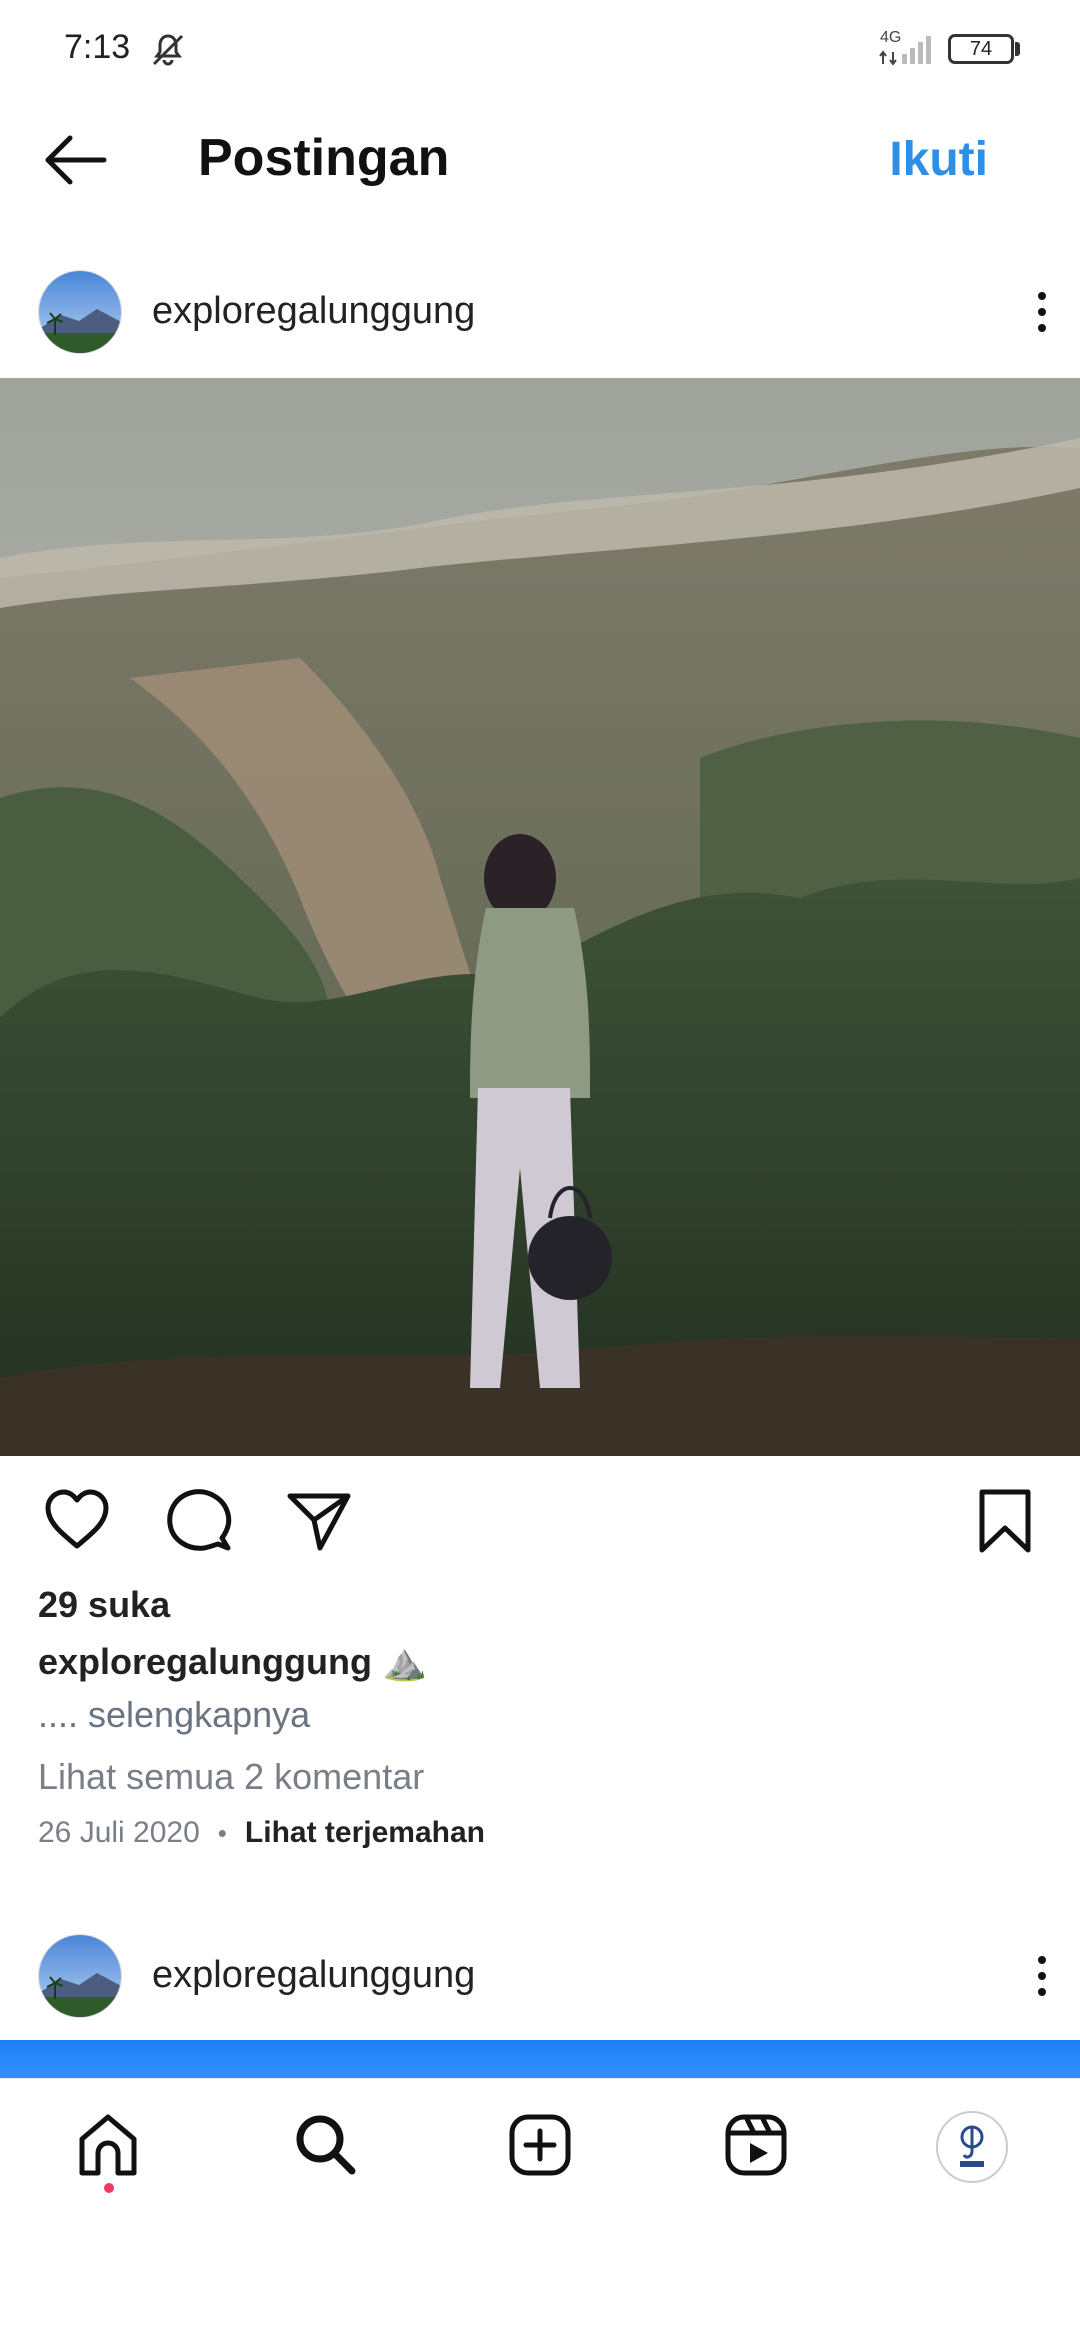 Image resolution: width=1080 pixels, height=2340 pixels. Describe the element at coordinates (972, 2147) in the screenshot. I see `profile-avatar-icon` at that location.